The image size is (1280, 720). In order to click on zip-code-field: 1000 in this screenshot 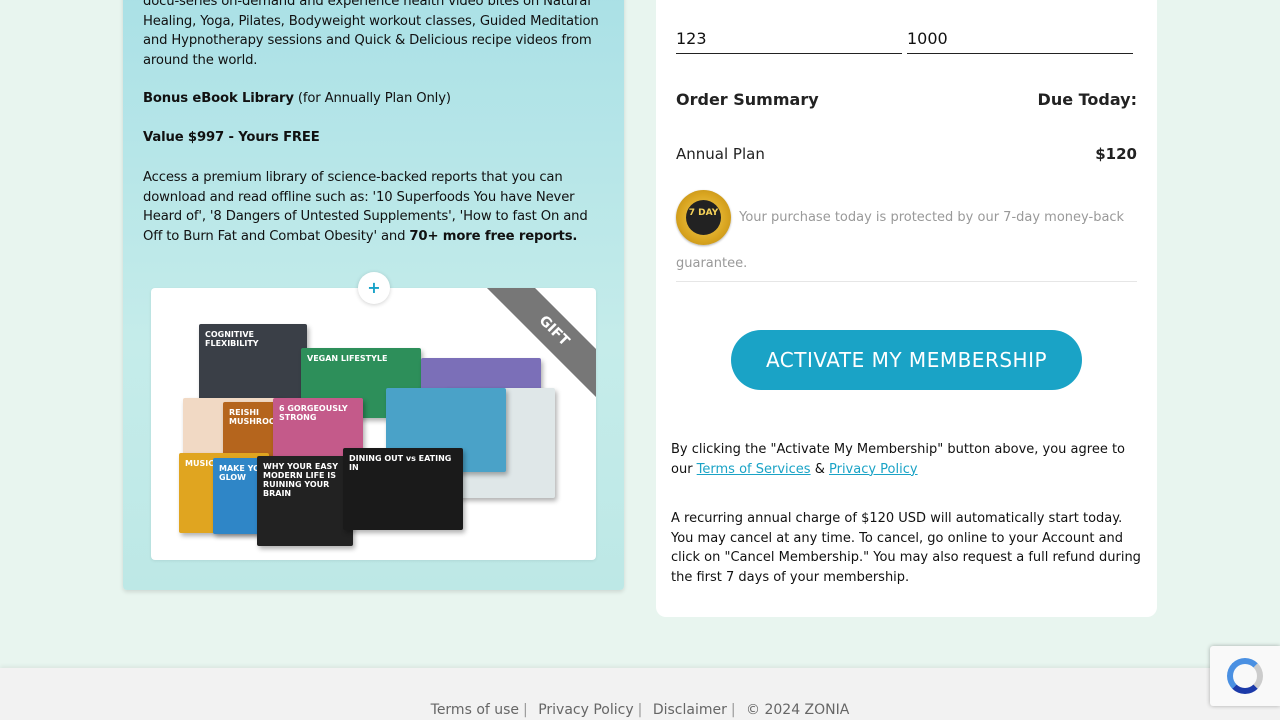, I will do `click(1020, 40)`.